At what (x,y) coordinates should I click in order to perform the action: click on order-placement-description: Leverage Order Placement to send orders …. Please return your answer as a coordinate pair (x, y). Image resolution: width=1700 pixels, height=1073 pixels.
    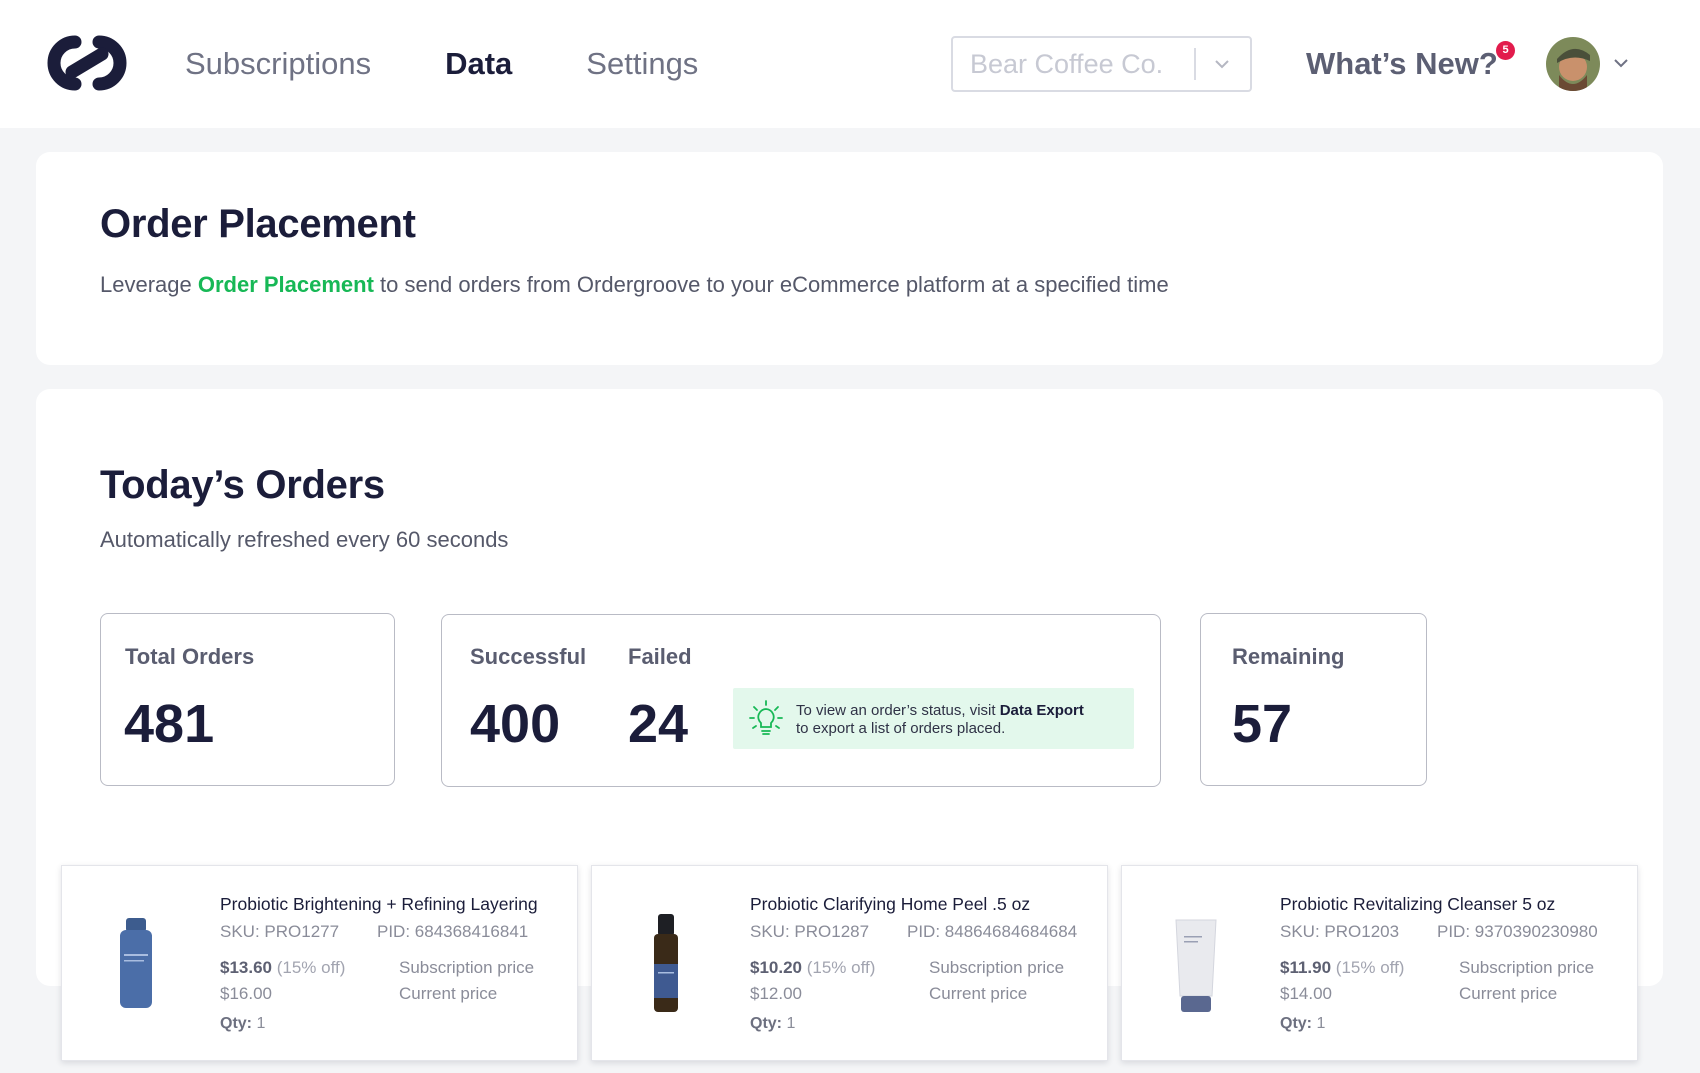
    Looking at the image, I should click on (634, 285).